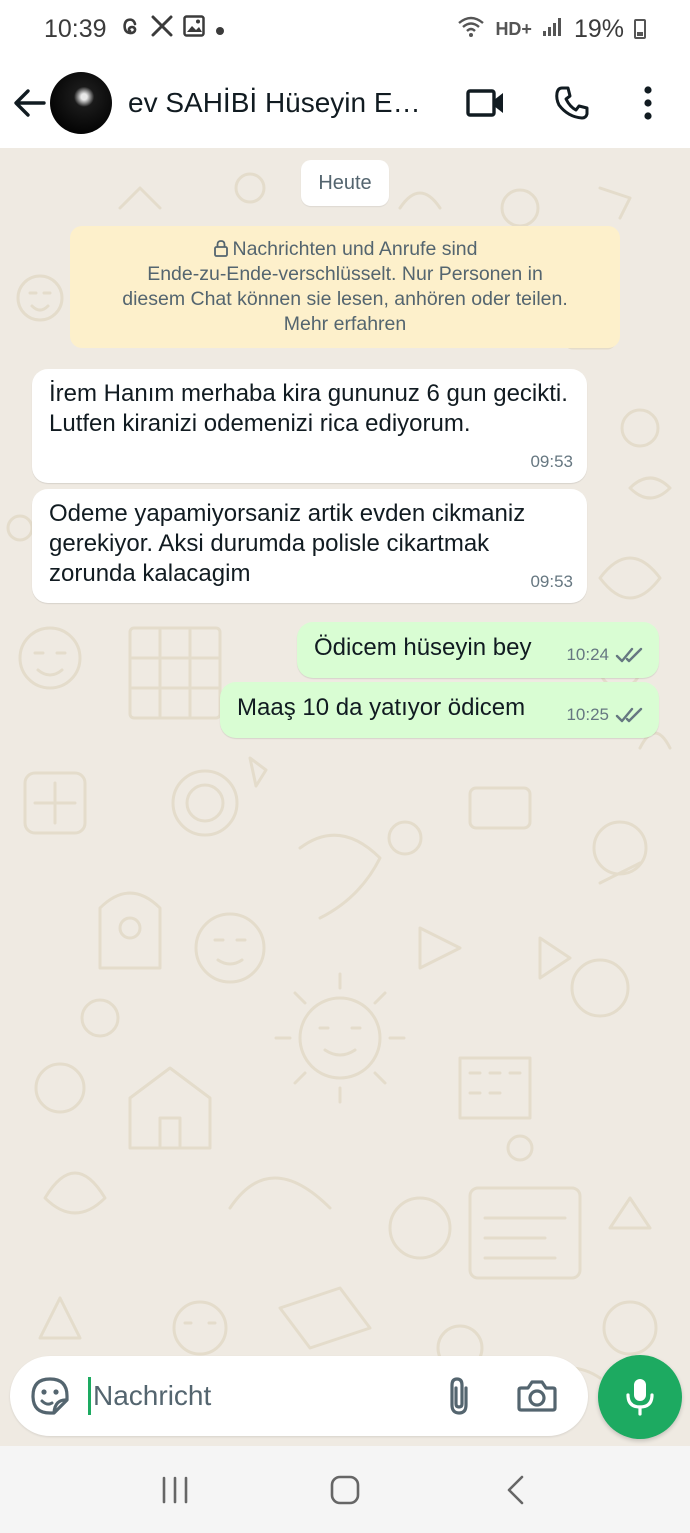 The image size is (690, 1533). I want to click on status-time: 10:39, so click(75, 28).